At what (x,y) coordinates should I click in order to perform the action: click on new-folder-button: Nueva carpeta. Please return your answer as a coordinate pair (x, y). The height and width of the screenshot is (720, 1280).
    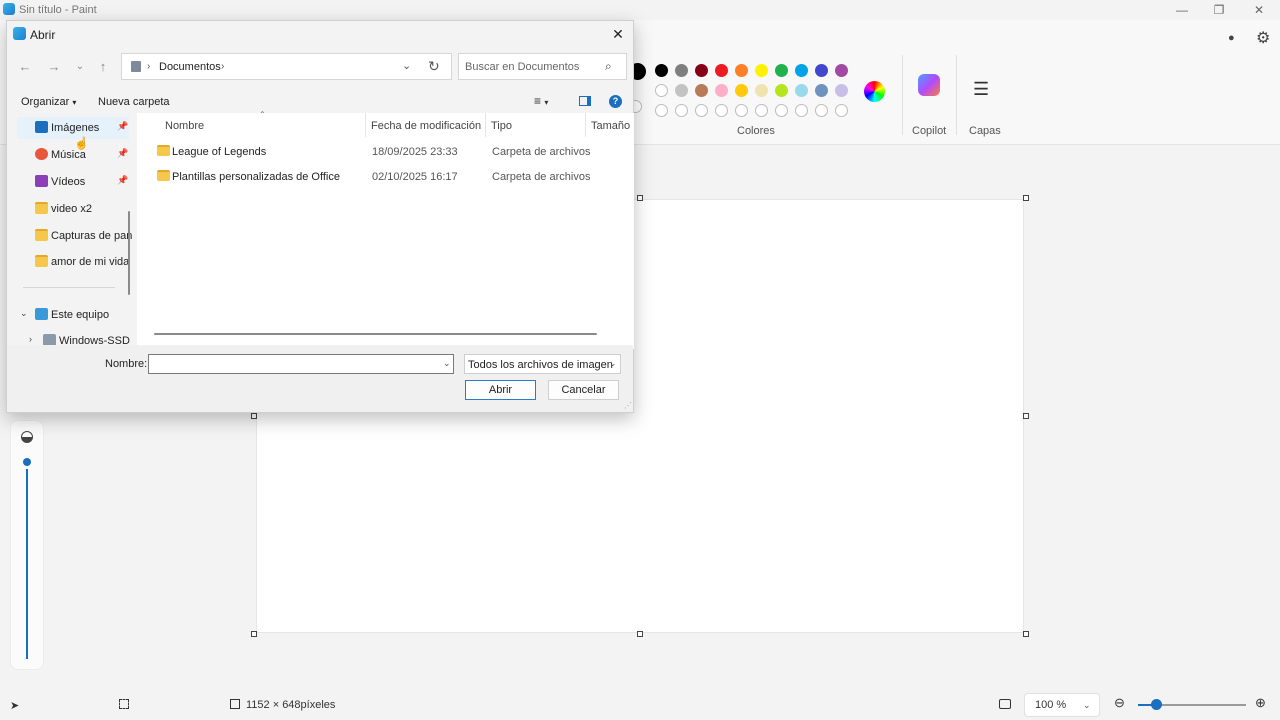
    Looking at the image, I should click on (134, 102).